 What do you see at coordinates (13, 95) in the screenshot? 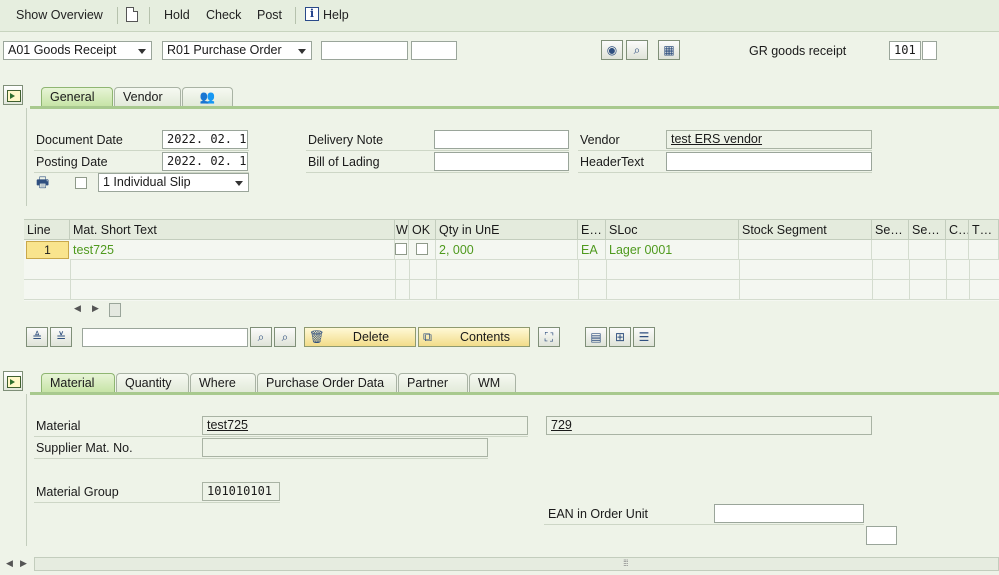
I see `collapse-header-icon` at bounding box center [13, 95].